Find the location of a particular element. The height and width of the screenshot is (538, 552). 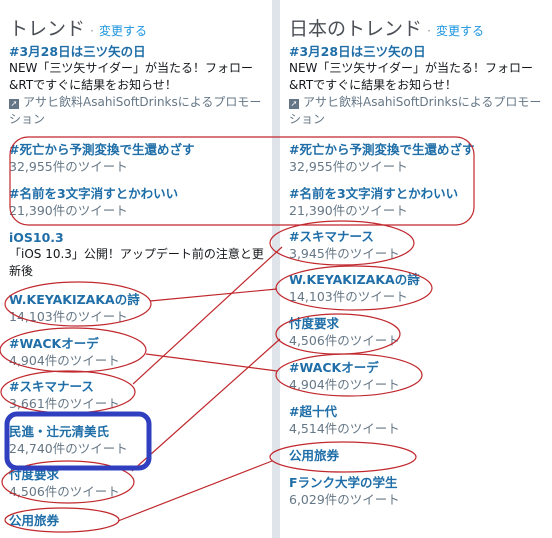

tweet-count: 3,661件のツイート is located at coordinates (64, 403).